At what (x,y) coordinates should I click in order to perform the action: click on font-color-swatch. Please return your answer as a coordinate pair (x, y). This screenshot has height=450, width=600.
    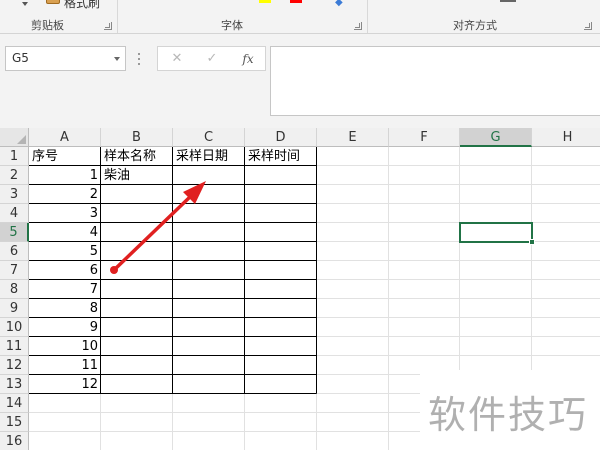
    Looking at the image, I should click on (296, 1).